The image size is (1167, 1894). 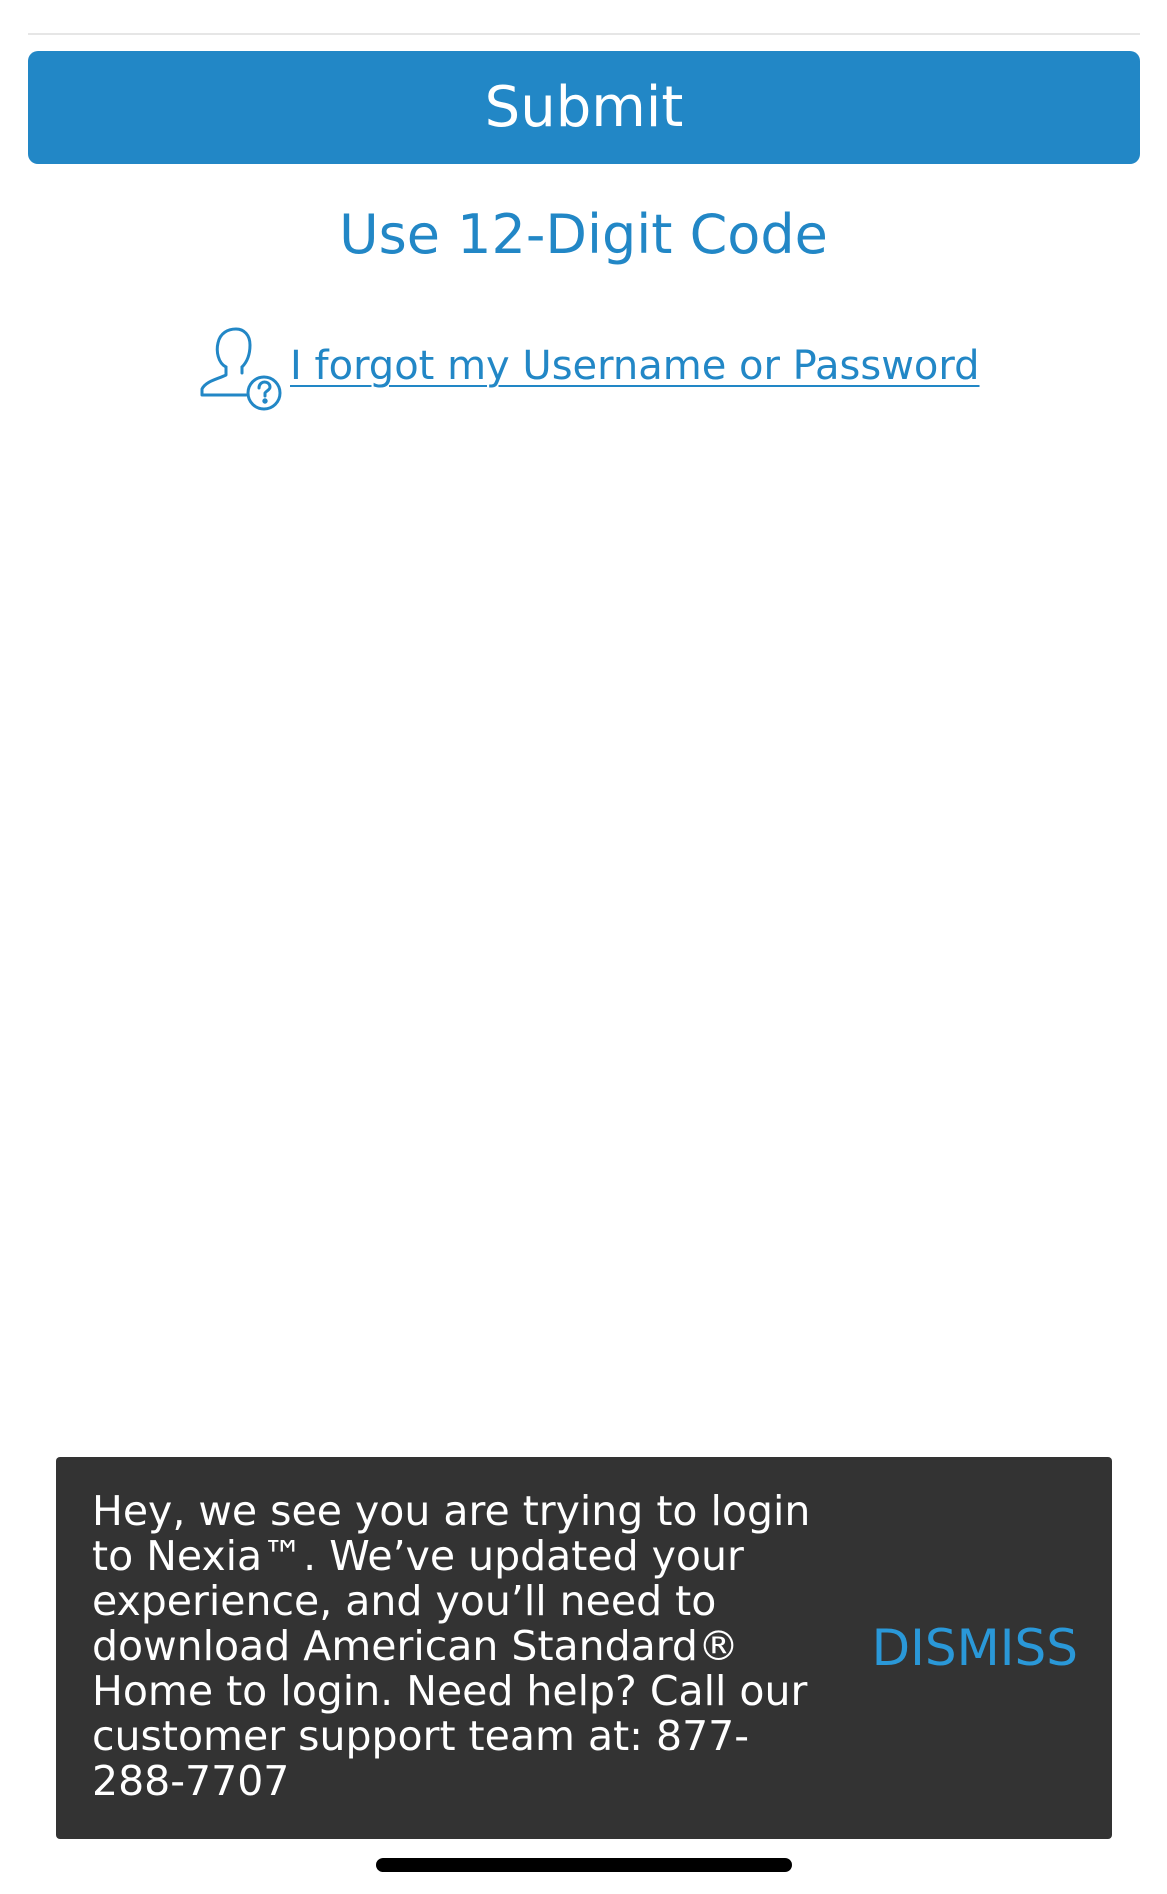 What do you see at coordinates (635, 366) in the screenshot?
I see `forgot-username-password-link: I forgot my Username or Password` at bounding box center [635, 366].